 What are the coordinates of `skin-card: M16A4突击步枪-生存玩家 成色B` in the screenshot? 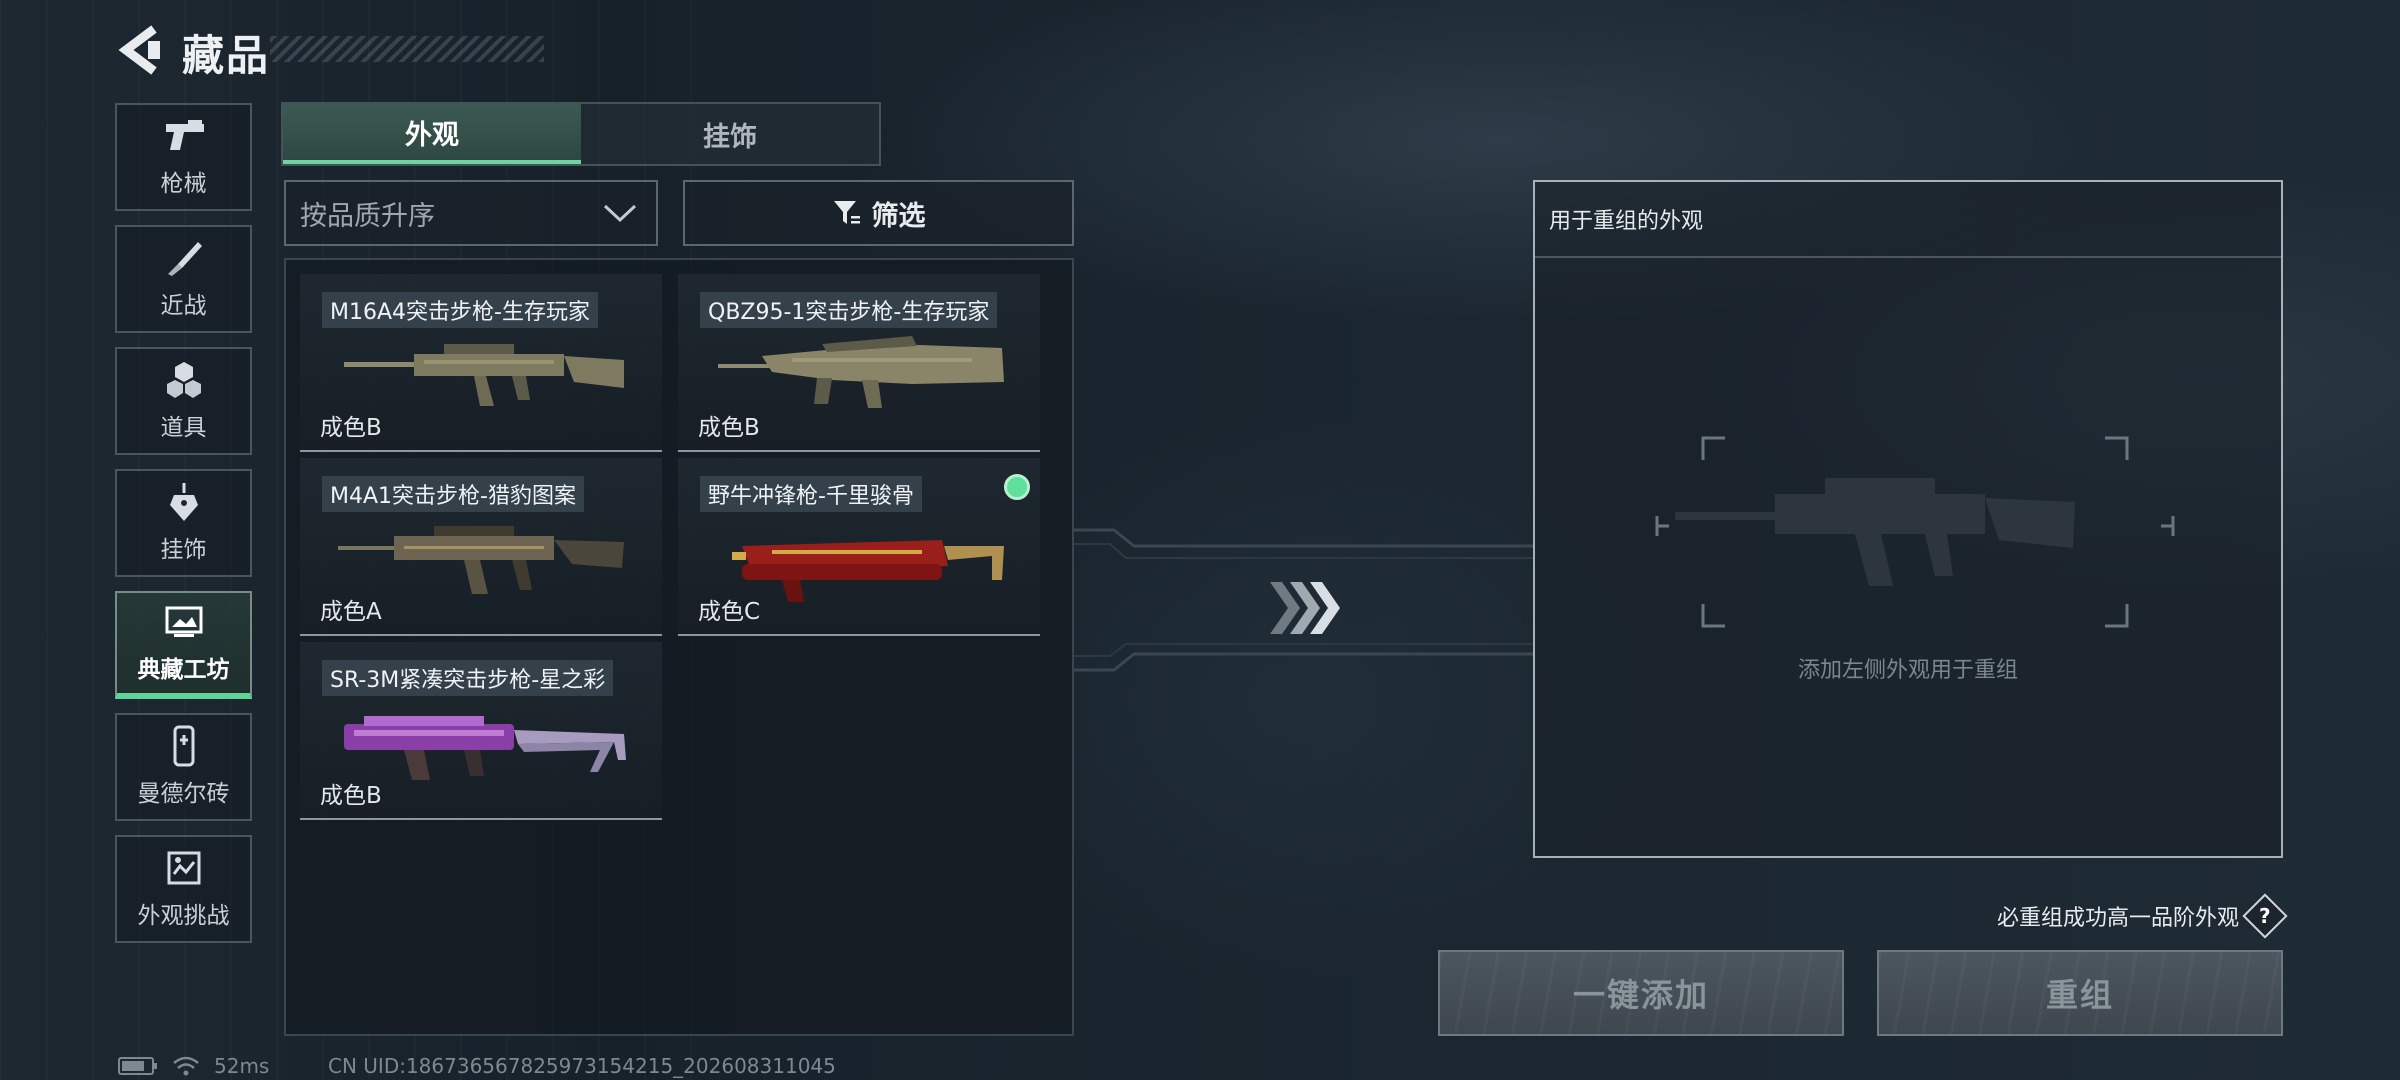 It's located at (481, 363).